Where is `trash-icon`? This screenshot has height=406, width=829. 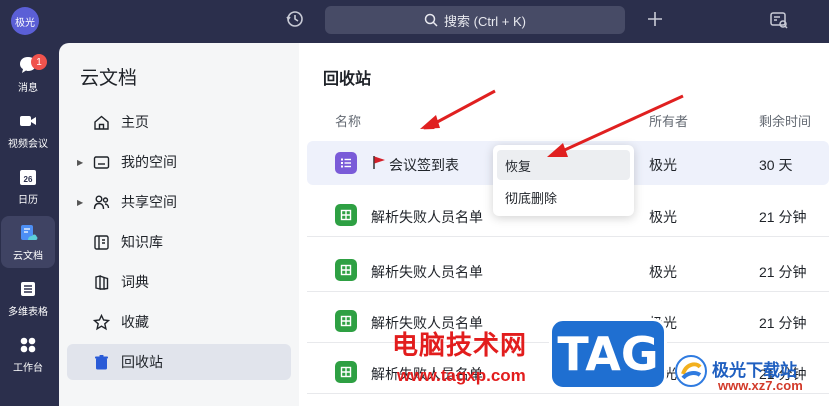 trash-icon is located at coordinates (101, 361).